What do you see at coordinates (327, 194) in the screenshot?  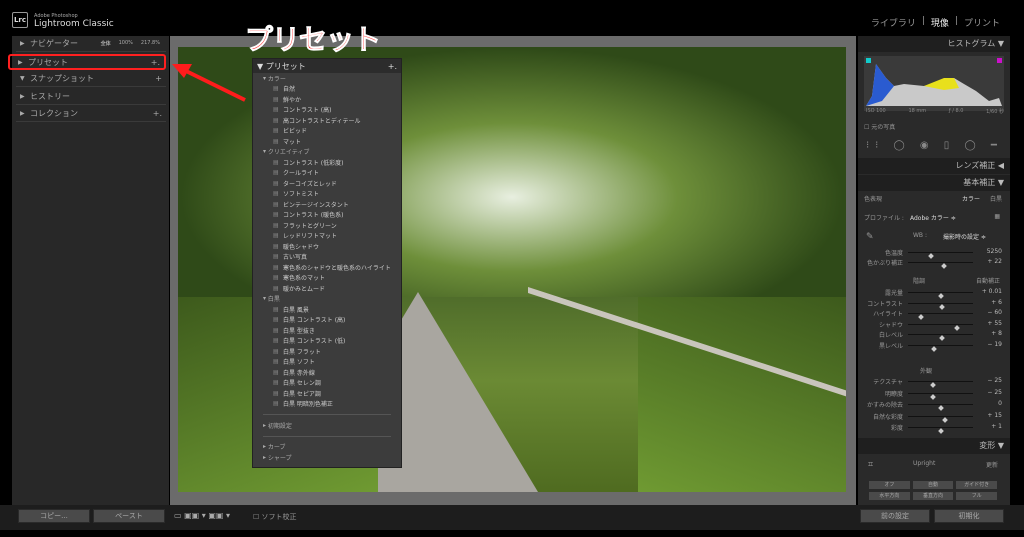 I see `preset-item: ▤ ソフトミスト` at bounding box center [327, 194].